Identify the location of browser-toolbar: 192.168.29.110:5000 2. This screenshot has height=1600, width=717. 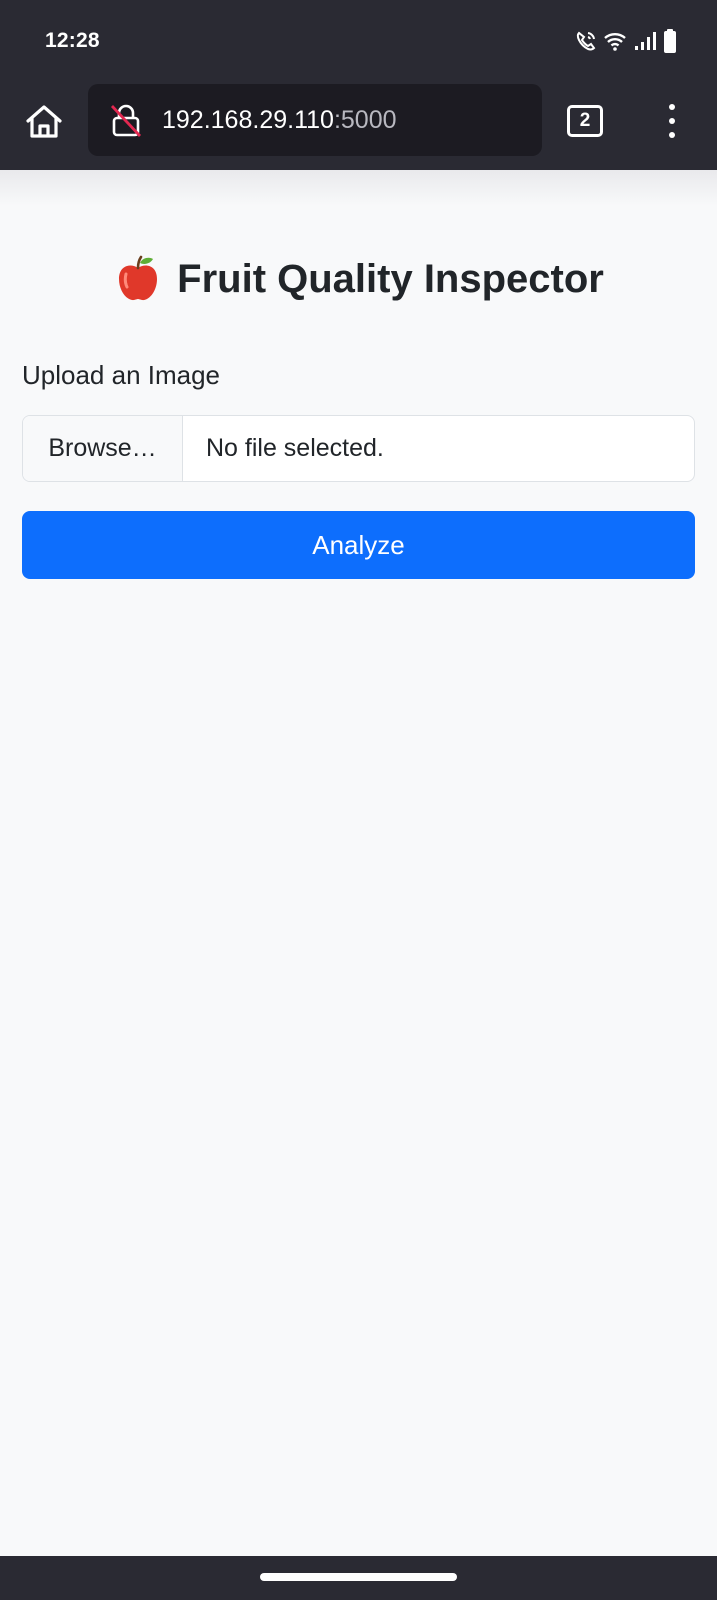
(358, 127).